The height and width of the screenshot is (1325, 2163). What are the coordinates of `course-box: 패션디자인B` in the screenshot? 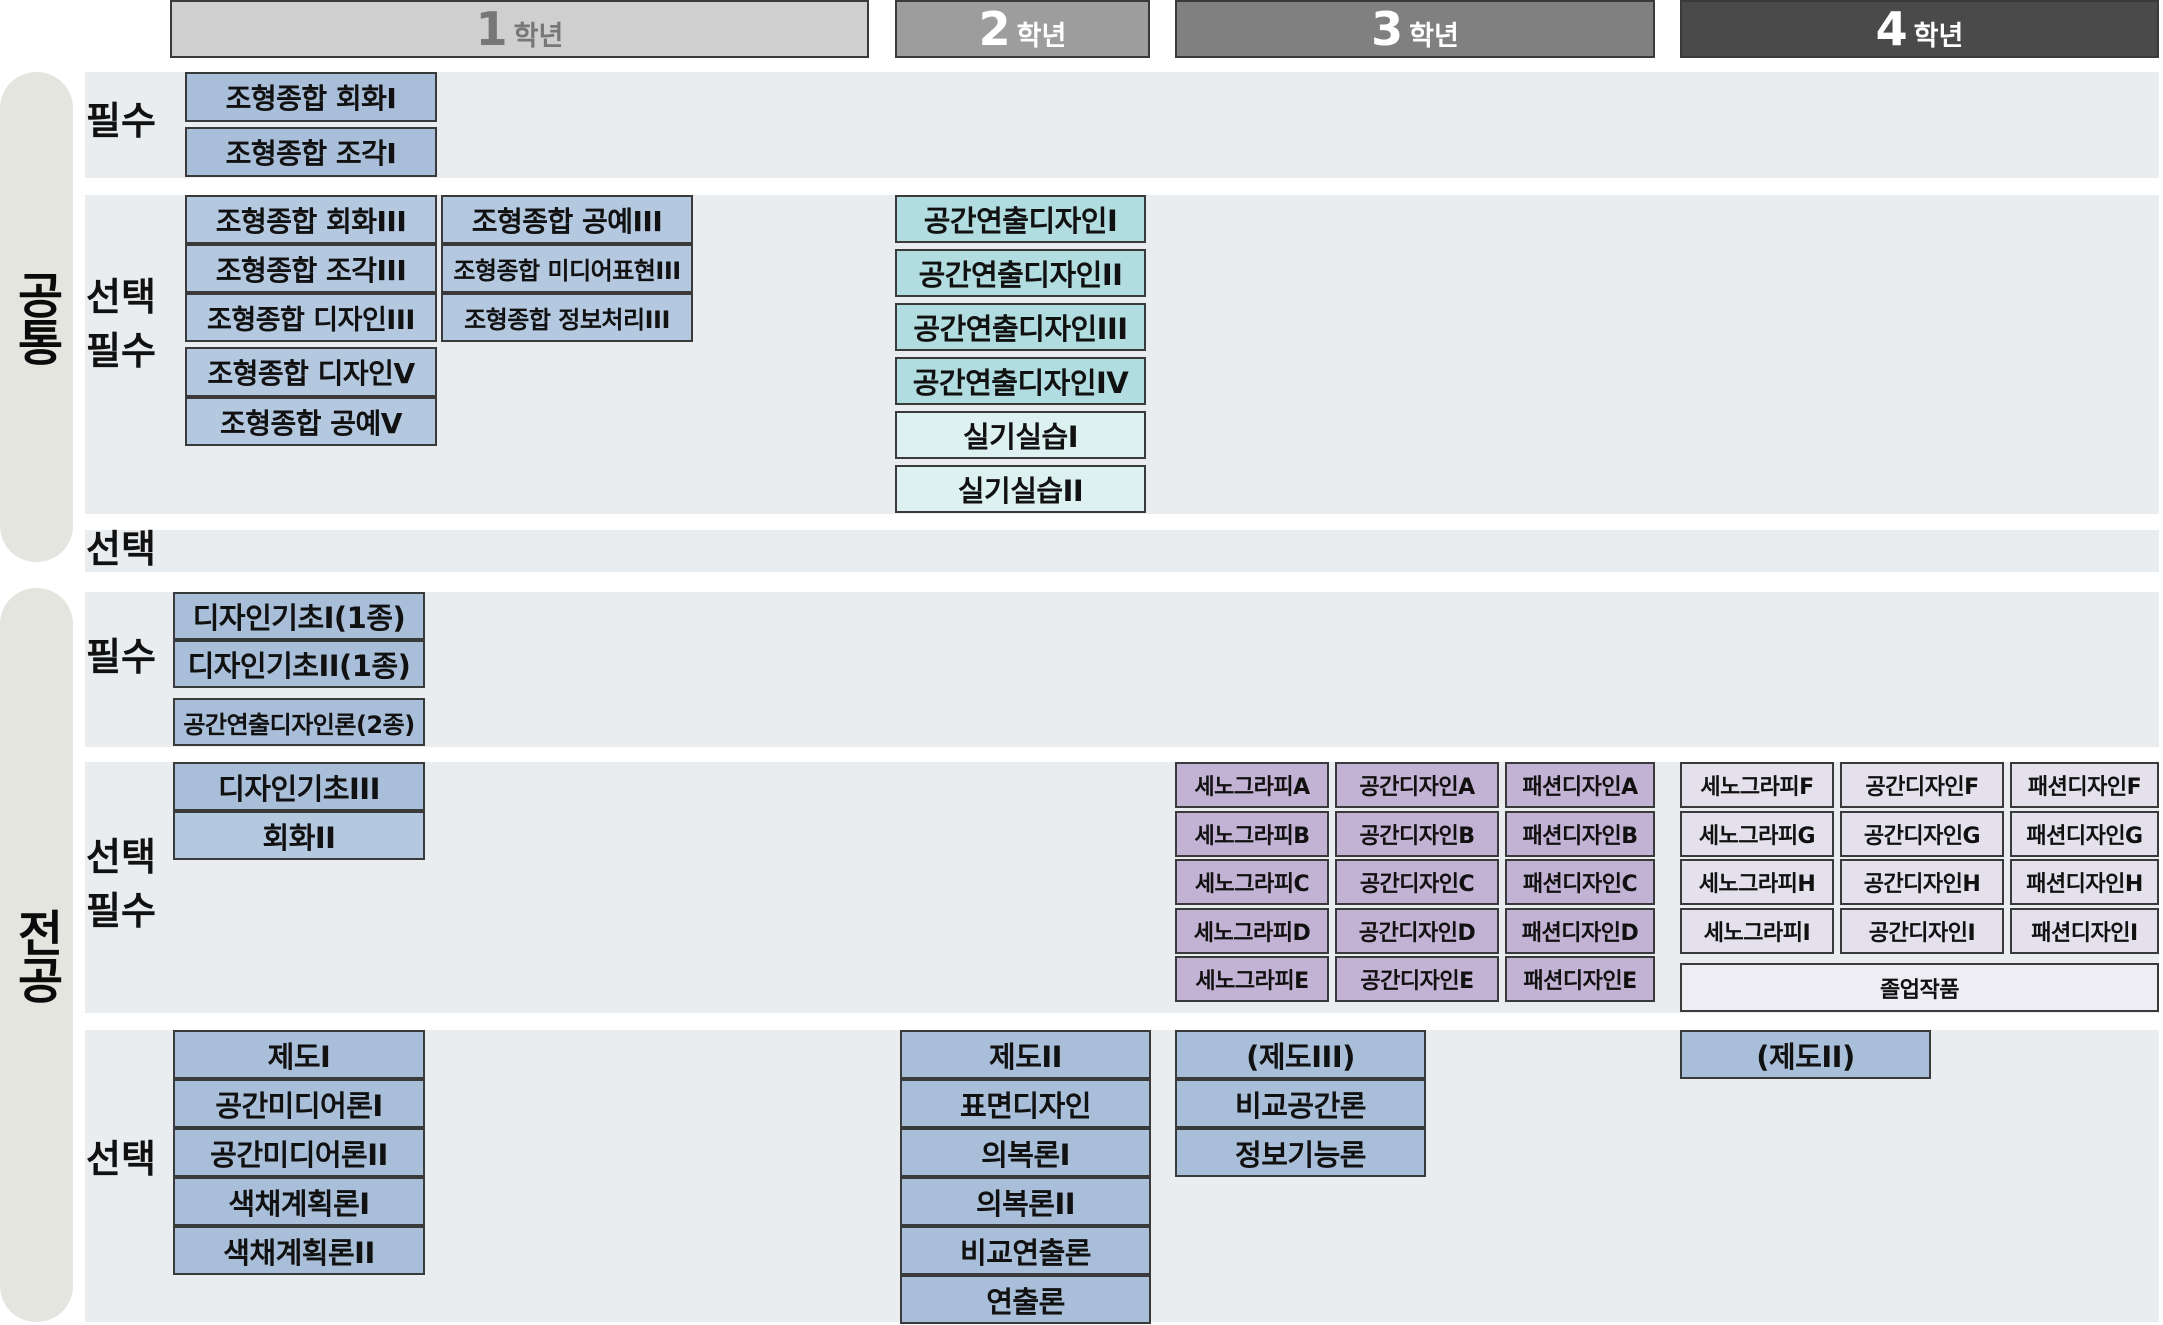 It's located at (1580, 834).